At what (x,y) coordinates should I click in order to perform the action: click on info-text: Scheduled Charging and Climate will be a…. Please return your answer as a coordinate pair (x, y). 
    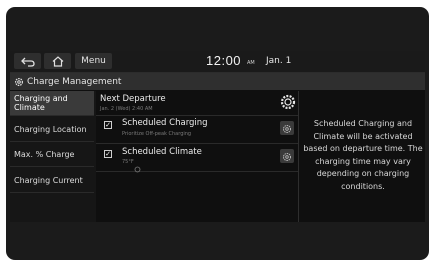
    Looking at the image, I should click on (363, 155).